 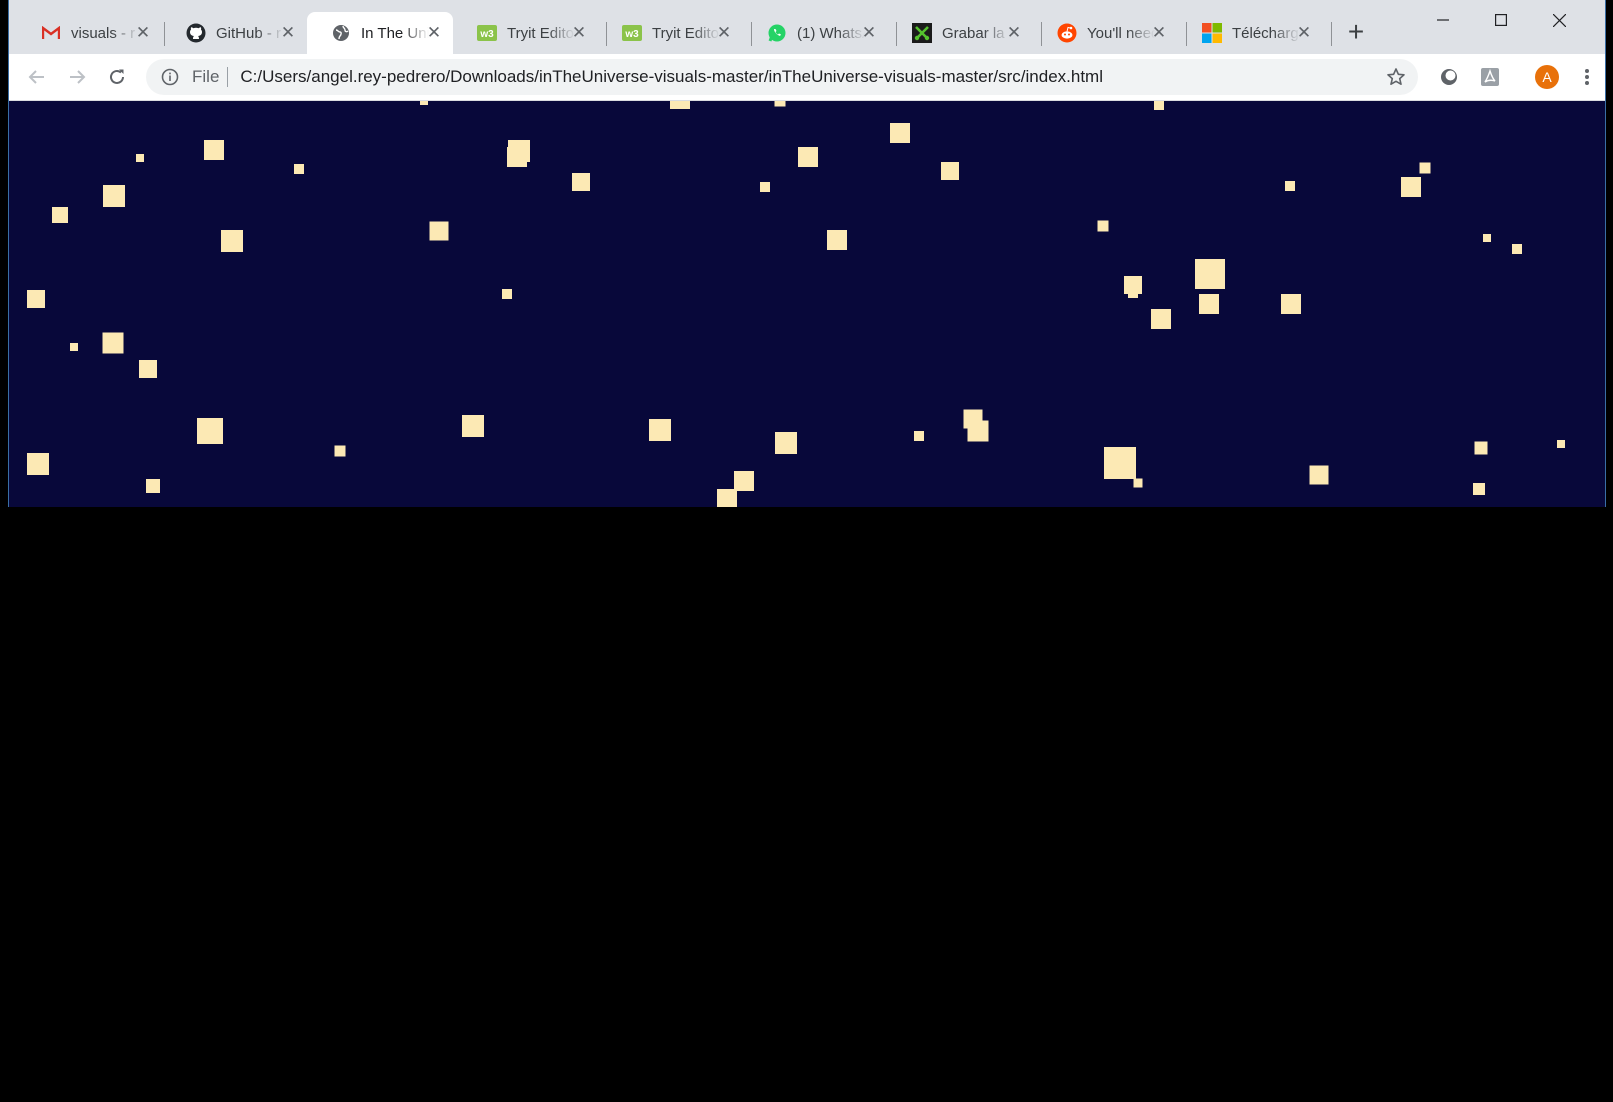 I want to click on avatar: A, so click(x=1547, y=77).